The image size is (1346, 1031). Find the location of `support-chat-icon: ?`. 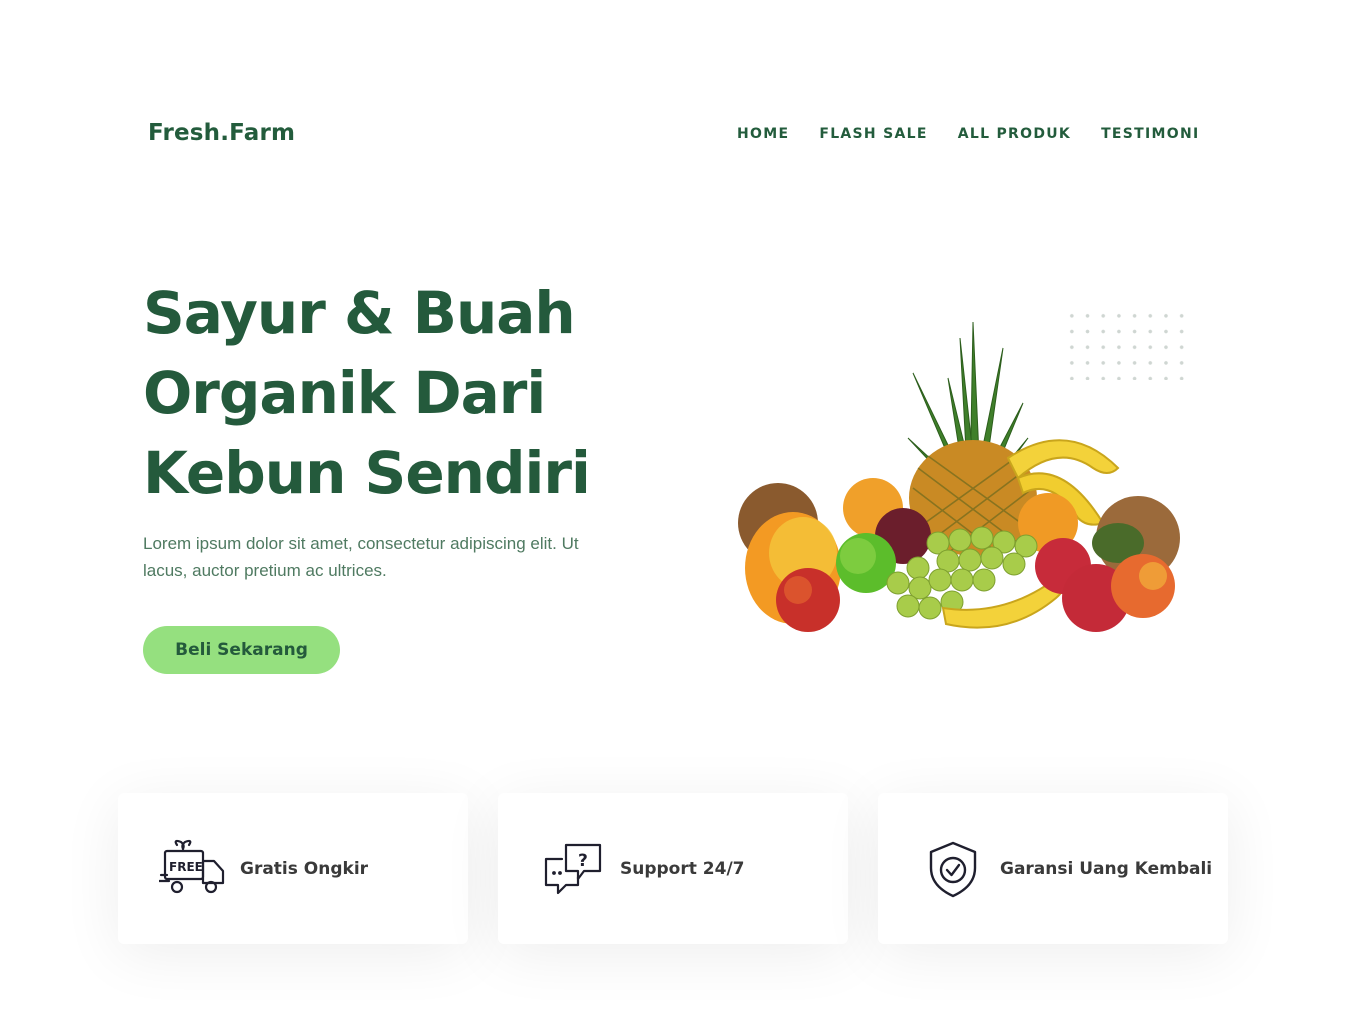

support-chat-icon: ? is located at coordinates (573, 869).